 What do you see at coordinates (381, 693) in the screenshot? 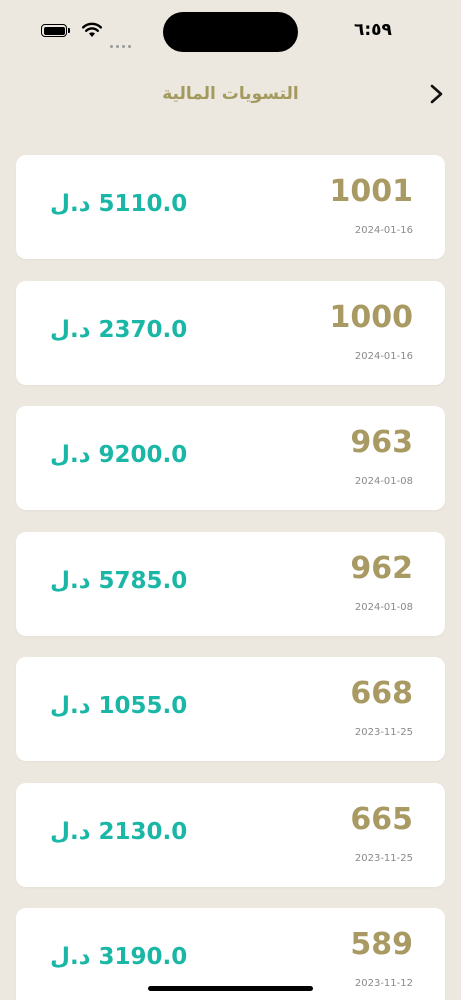
I see `settlement-number: 668` at bounding box center [381, 693].